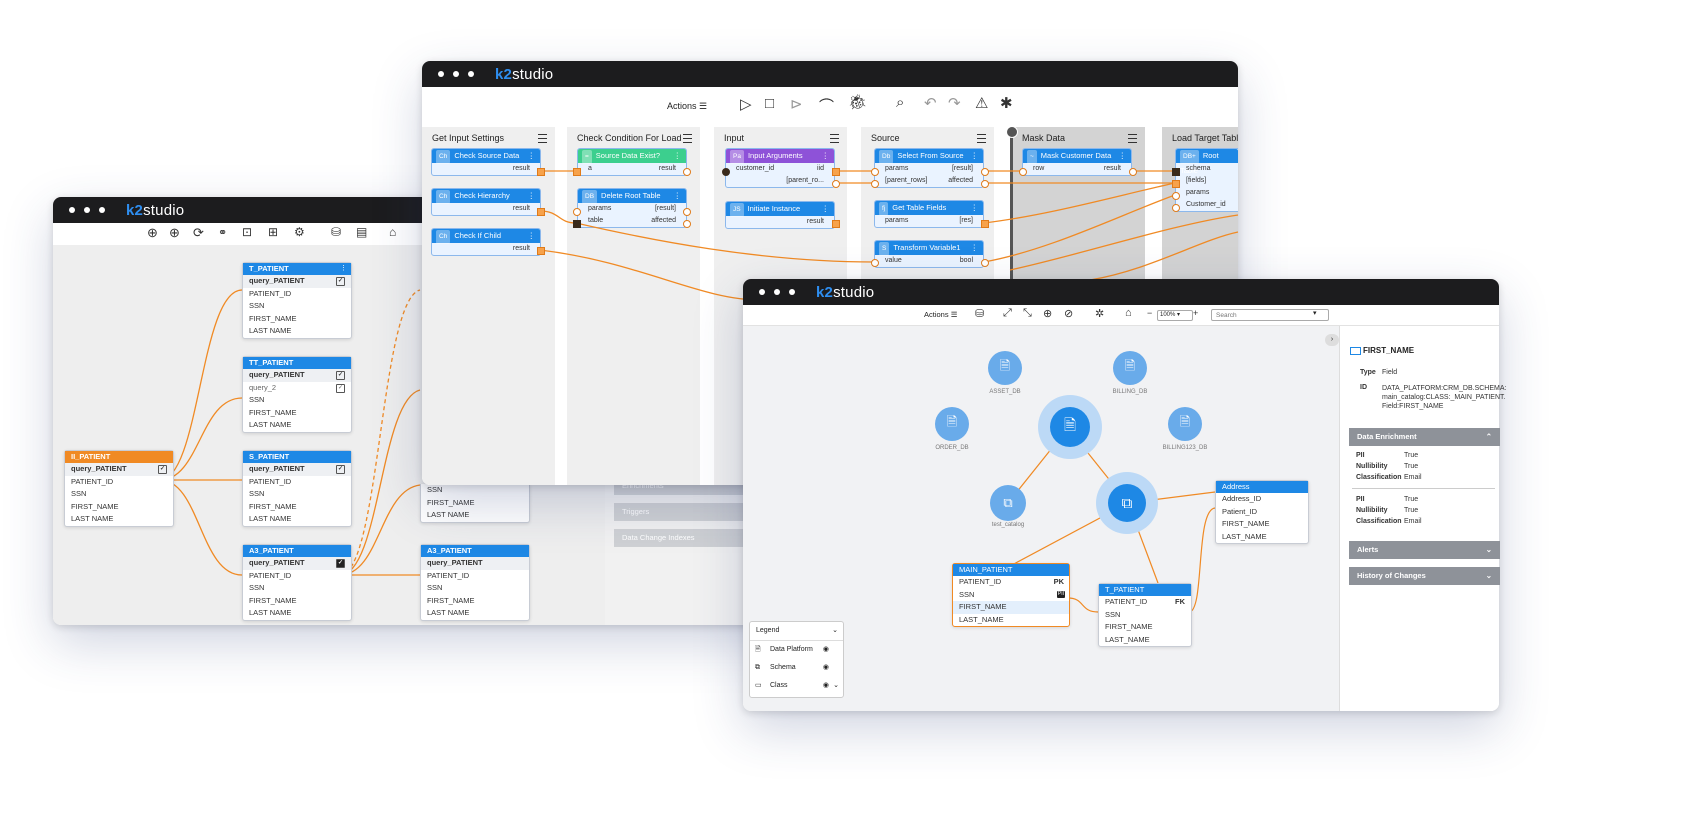 Image resolution: width=1700 pixels, height=833 pixels. Describe the element at coordinates (796, 686) in the screenshot. I see `legend-item: ▭ Class ◉ ⌄` at that location.